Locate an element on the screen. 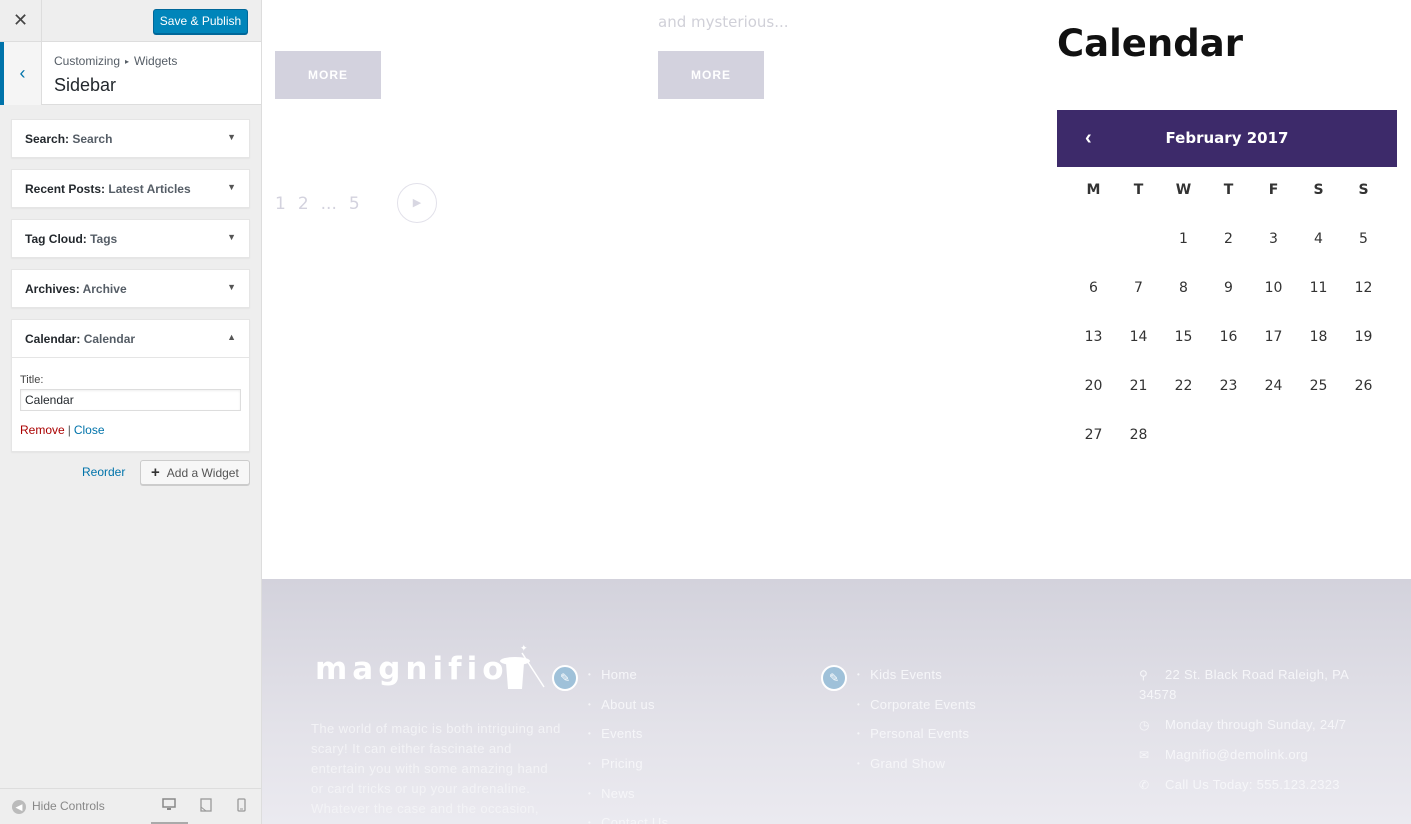 This screenshot has height=824, width=1411. back-button: ‹ is located at coordinates (21, 73).